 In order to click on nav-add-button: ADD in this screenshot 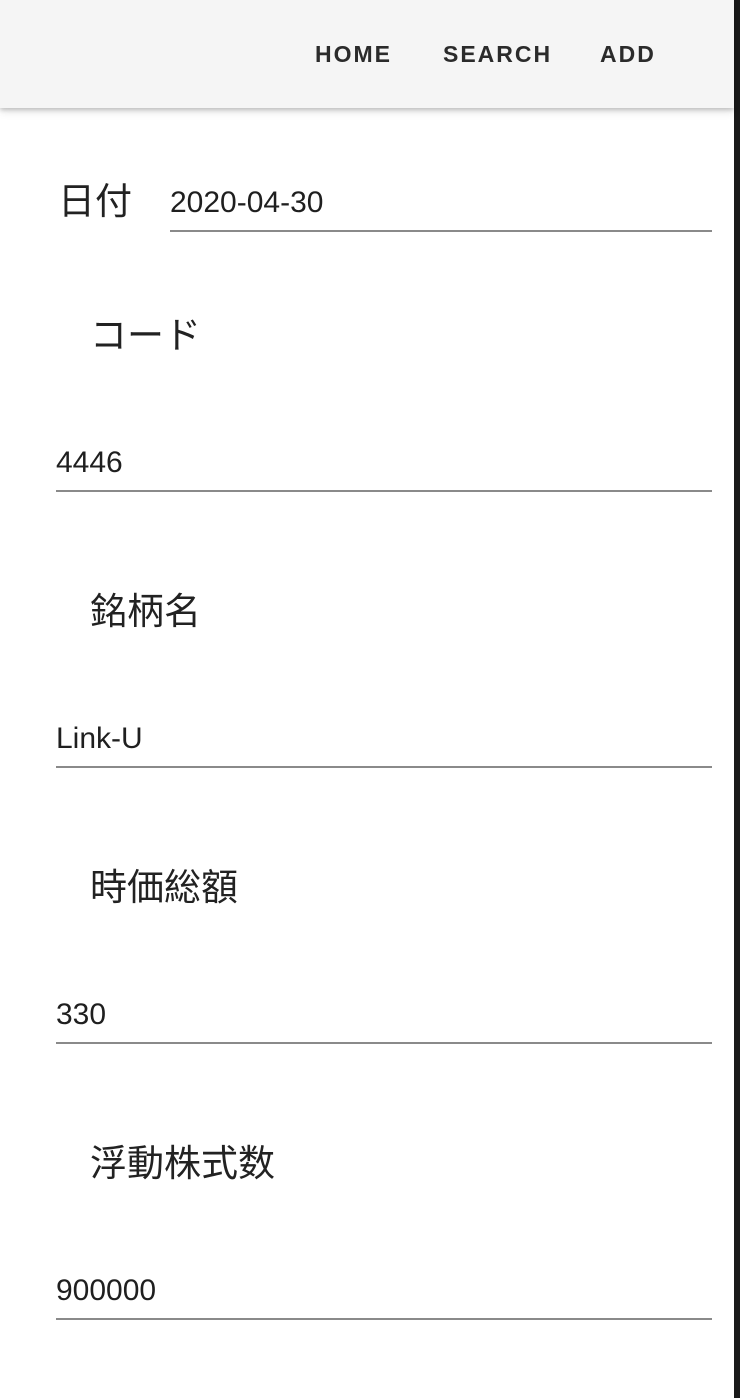, I will do `click(628, 54)`.